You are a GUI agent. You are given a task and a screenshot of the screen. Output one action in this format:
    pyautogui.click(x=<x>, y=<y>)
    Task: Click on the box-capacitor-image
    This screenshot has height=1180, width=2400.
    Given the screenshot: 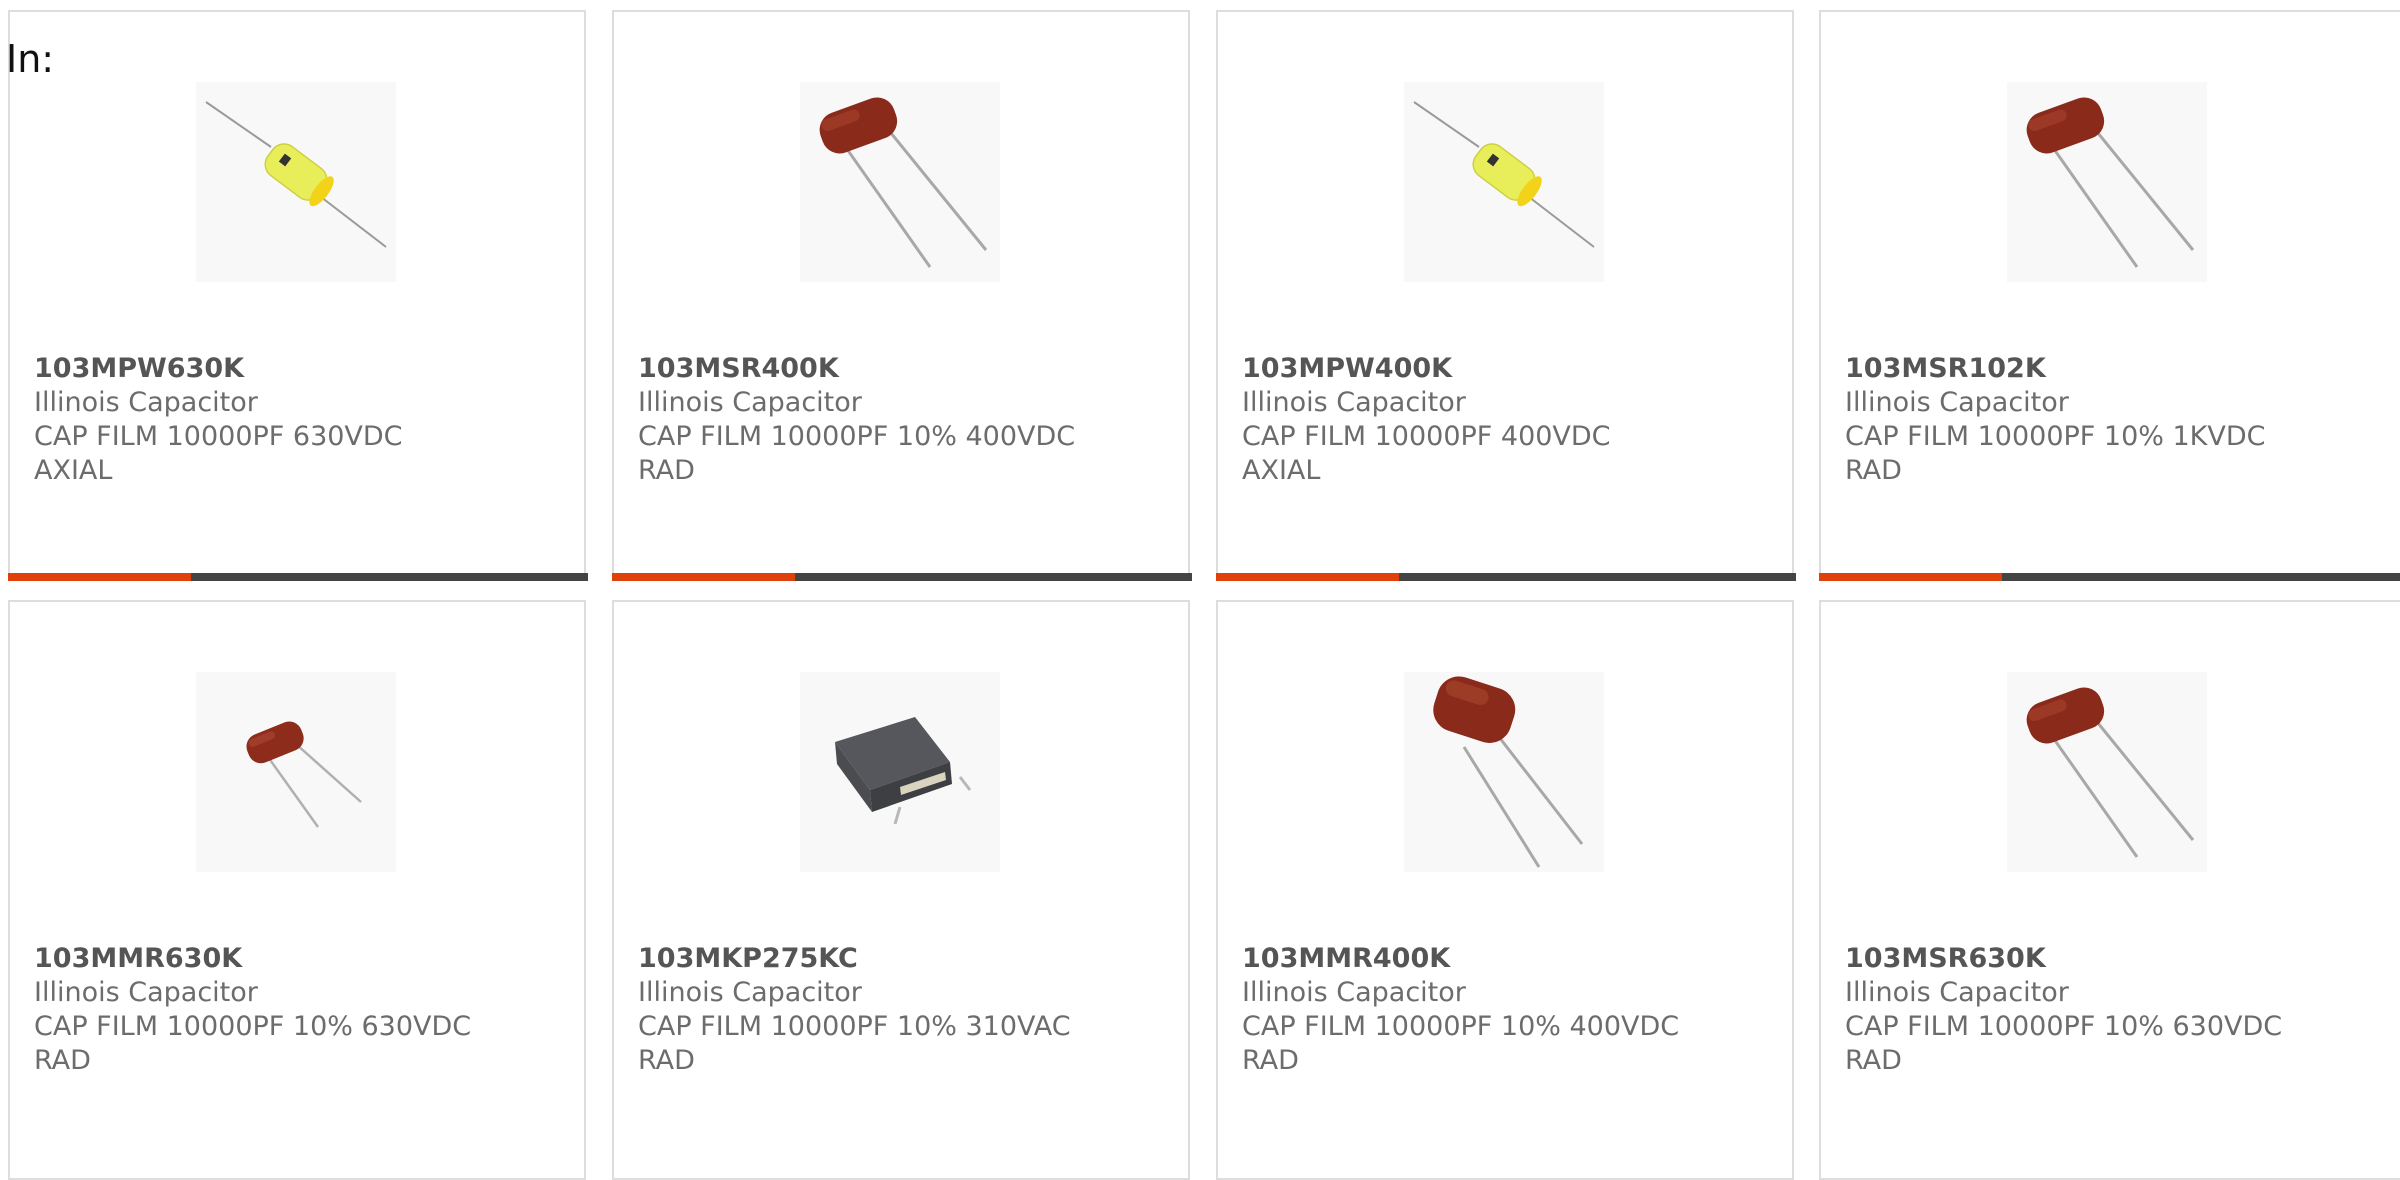 What is the action you would take?
    pyautogui.click(x=900, y=772)
    